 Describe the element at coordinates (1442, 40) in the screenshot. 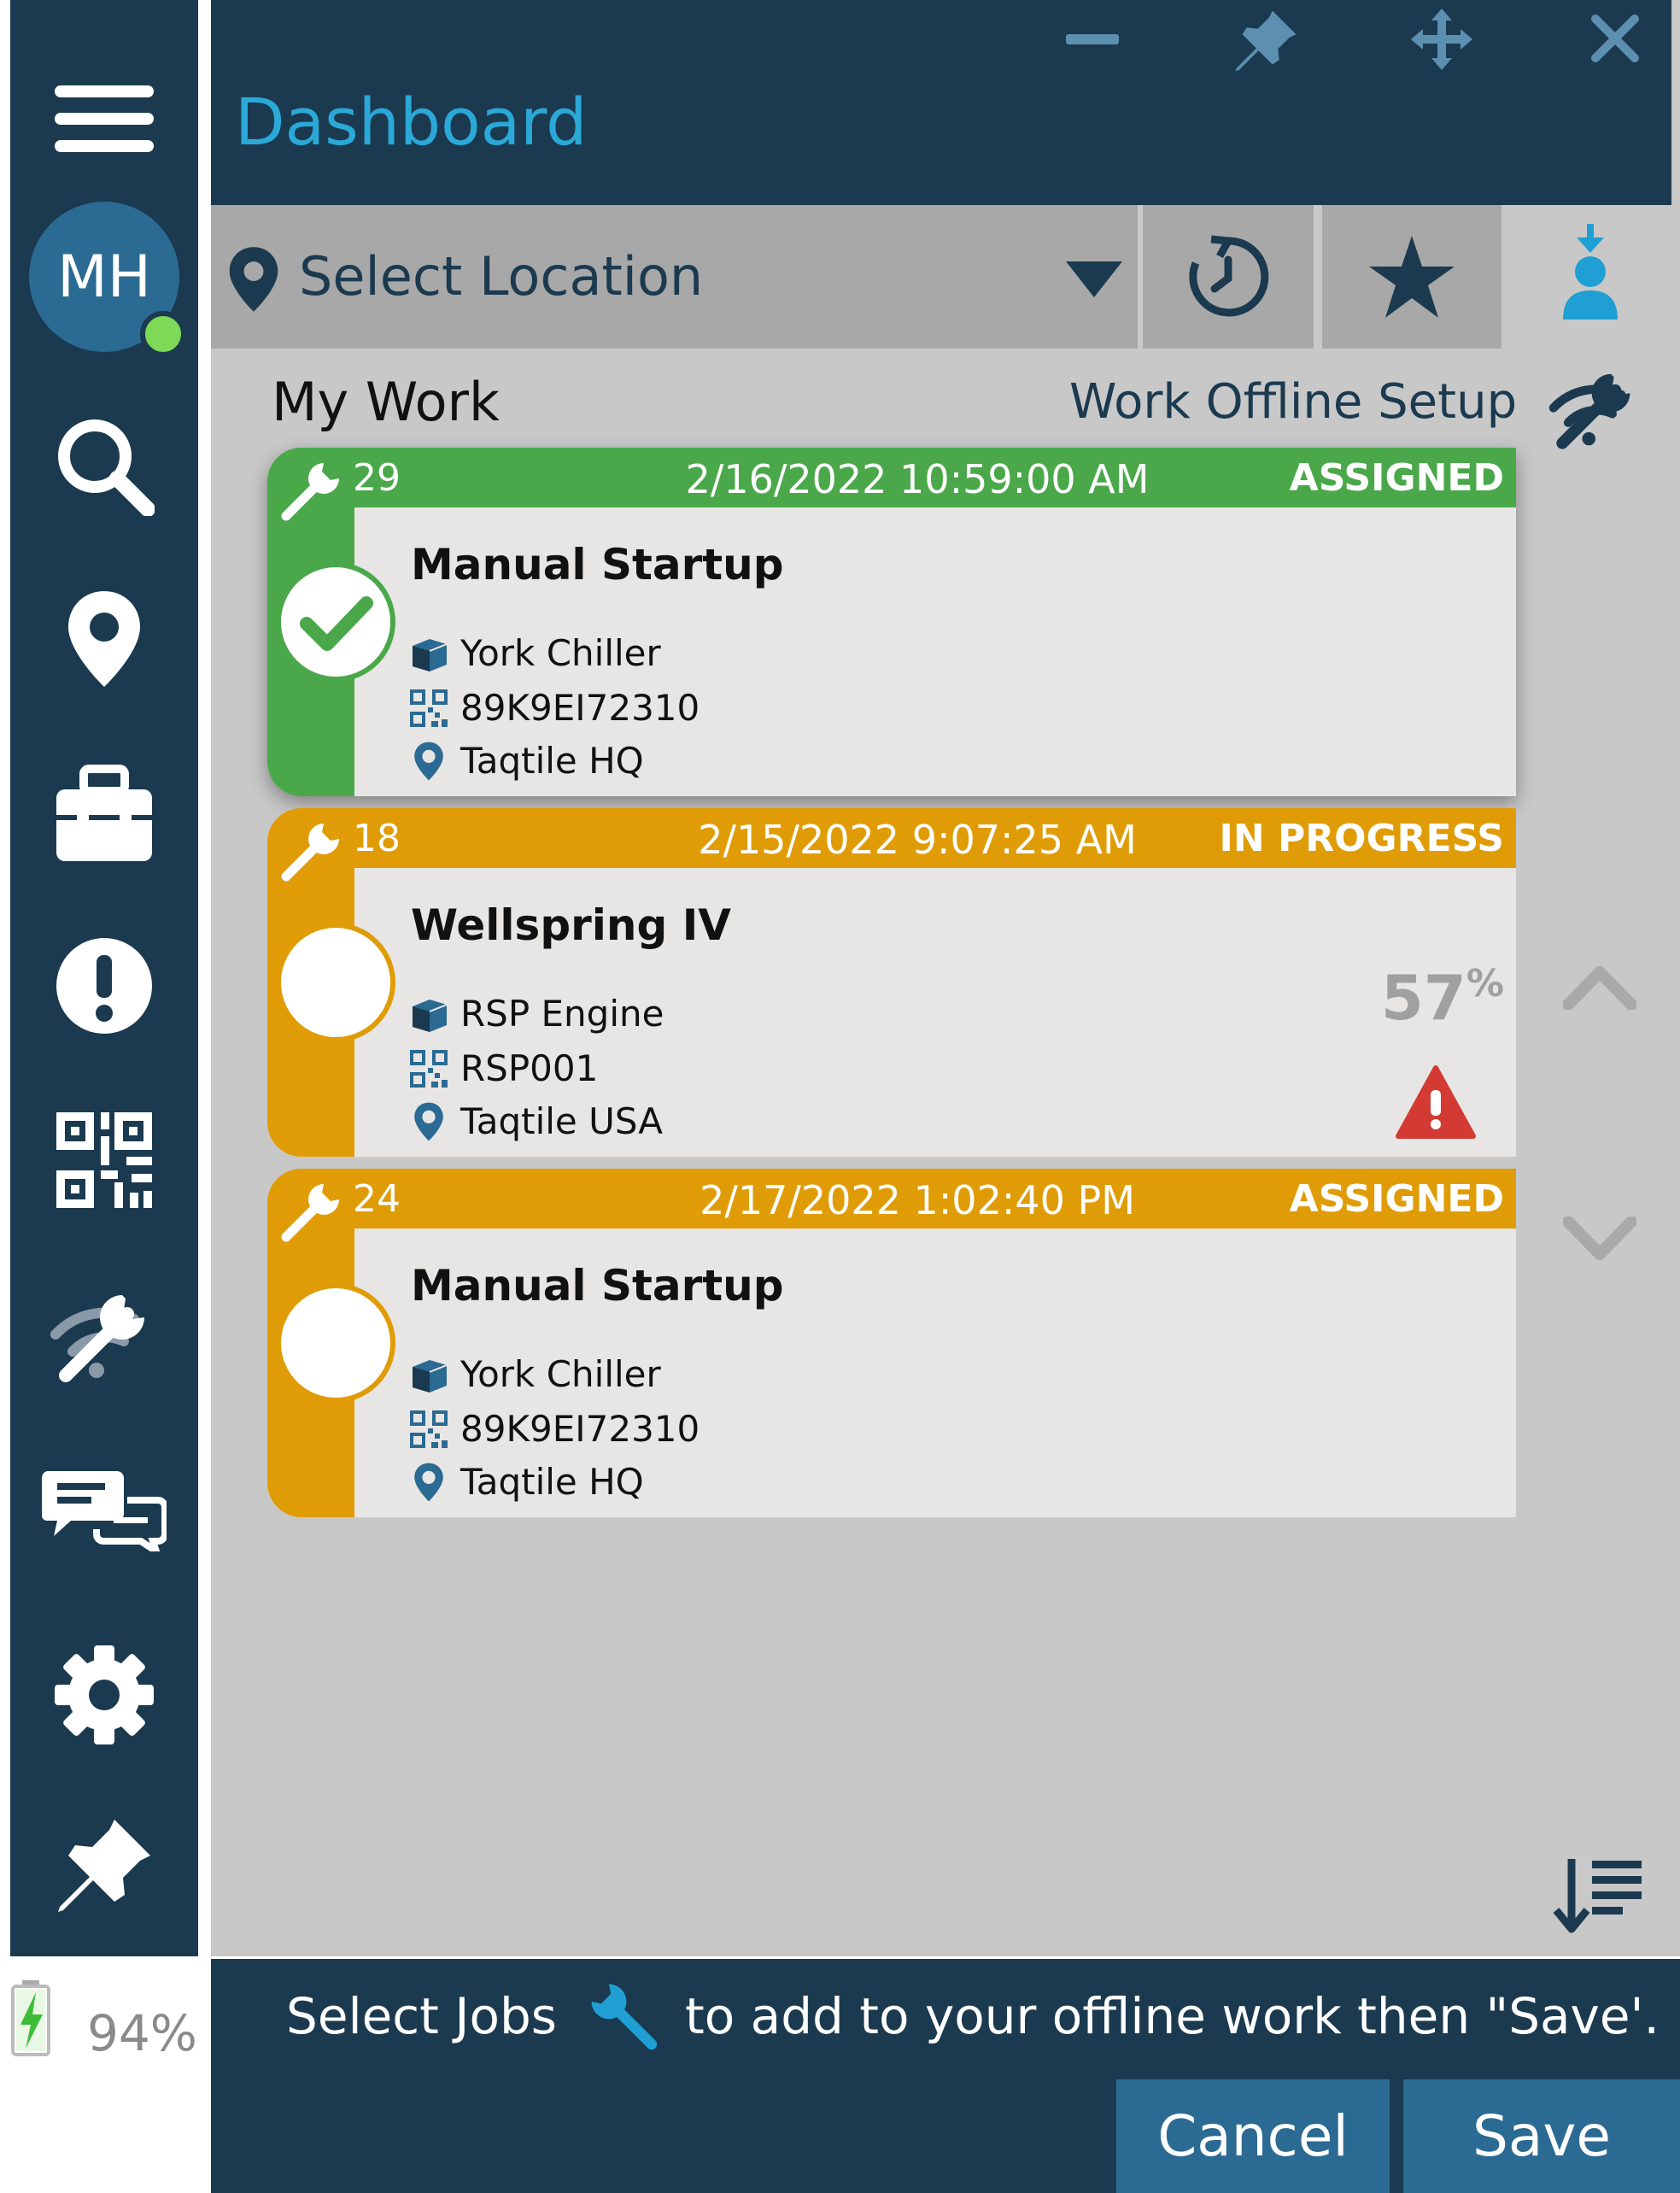

I see `move-icon` at that location.